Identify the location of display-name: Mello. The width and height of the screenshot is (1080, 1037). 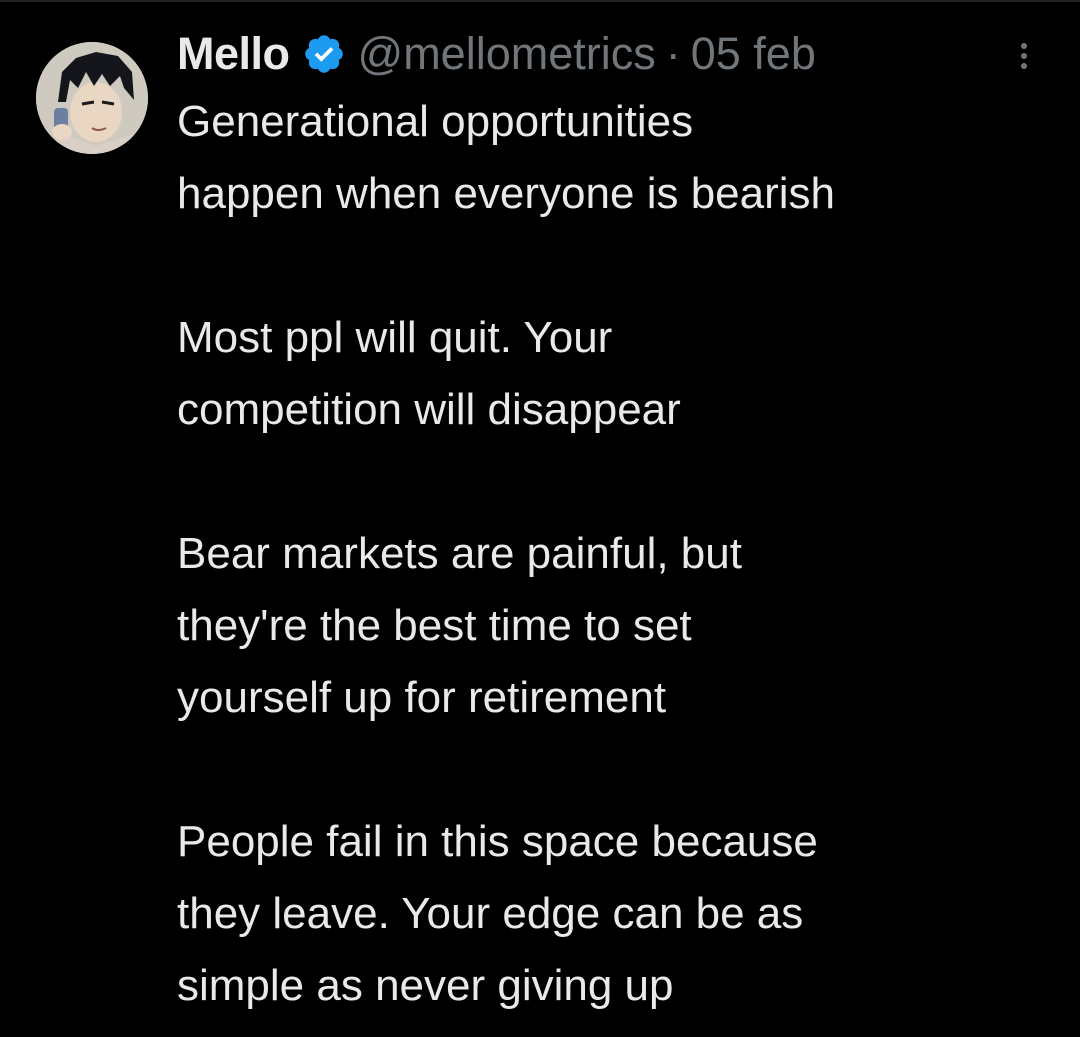
(233, 54).